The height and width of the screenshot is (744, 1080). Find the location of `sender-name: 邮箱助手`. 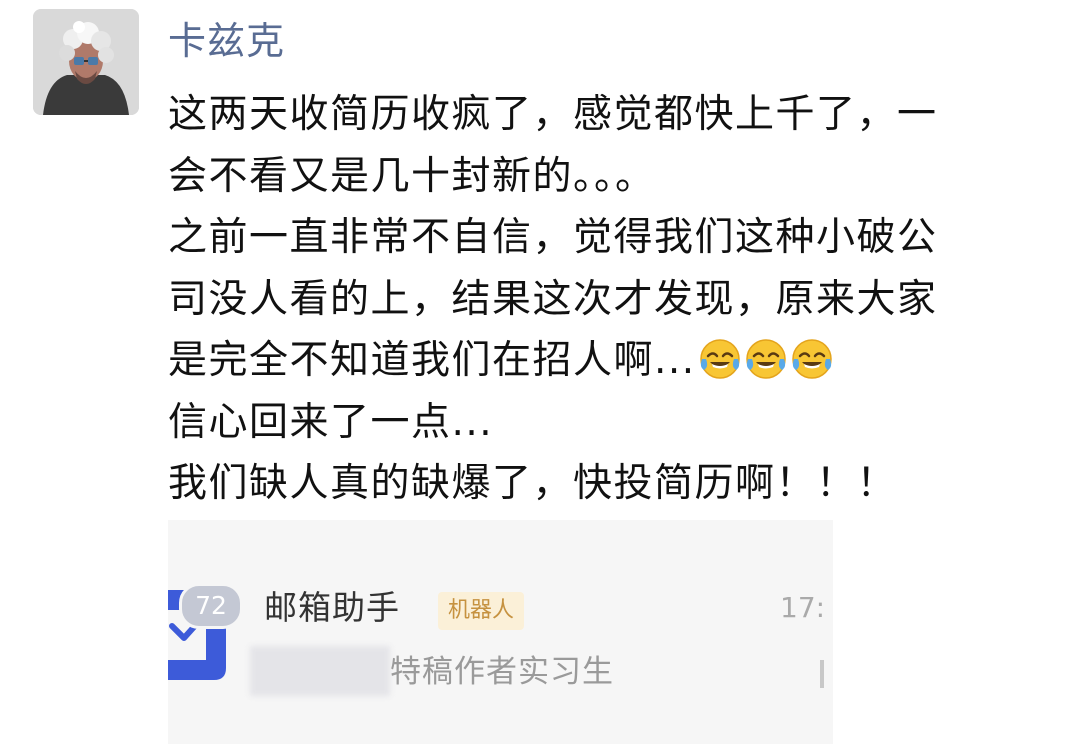

sender-name: 邮箱助手 is located at coordinates (332, 607).